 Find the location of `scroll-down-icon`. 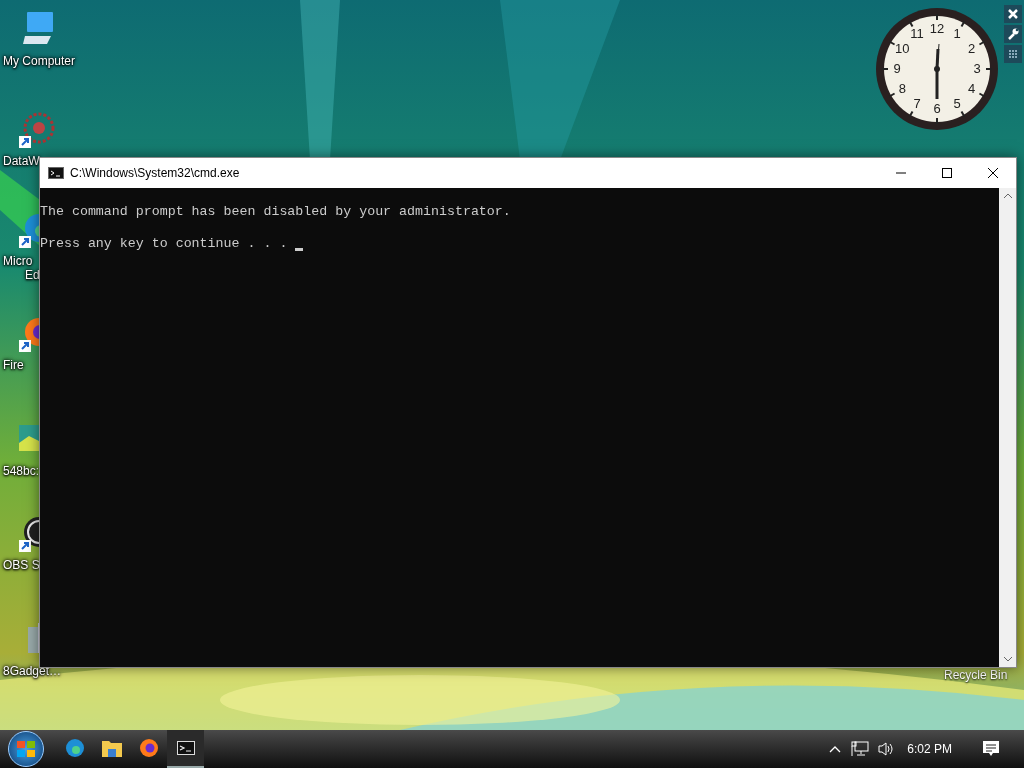

scroll-down-icon is located at coordinates (1007, 659).